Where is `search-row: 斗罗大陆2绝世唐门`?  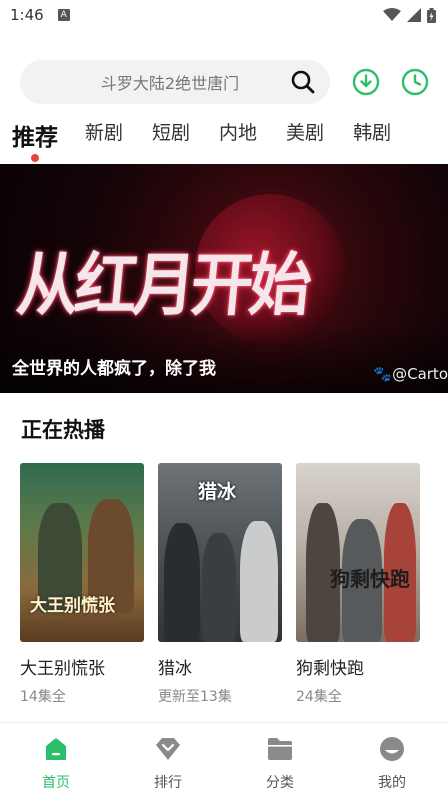 search-row: 斗罗大陆2绝世唐门 is located at coordinates (230, 82).